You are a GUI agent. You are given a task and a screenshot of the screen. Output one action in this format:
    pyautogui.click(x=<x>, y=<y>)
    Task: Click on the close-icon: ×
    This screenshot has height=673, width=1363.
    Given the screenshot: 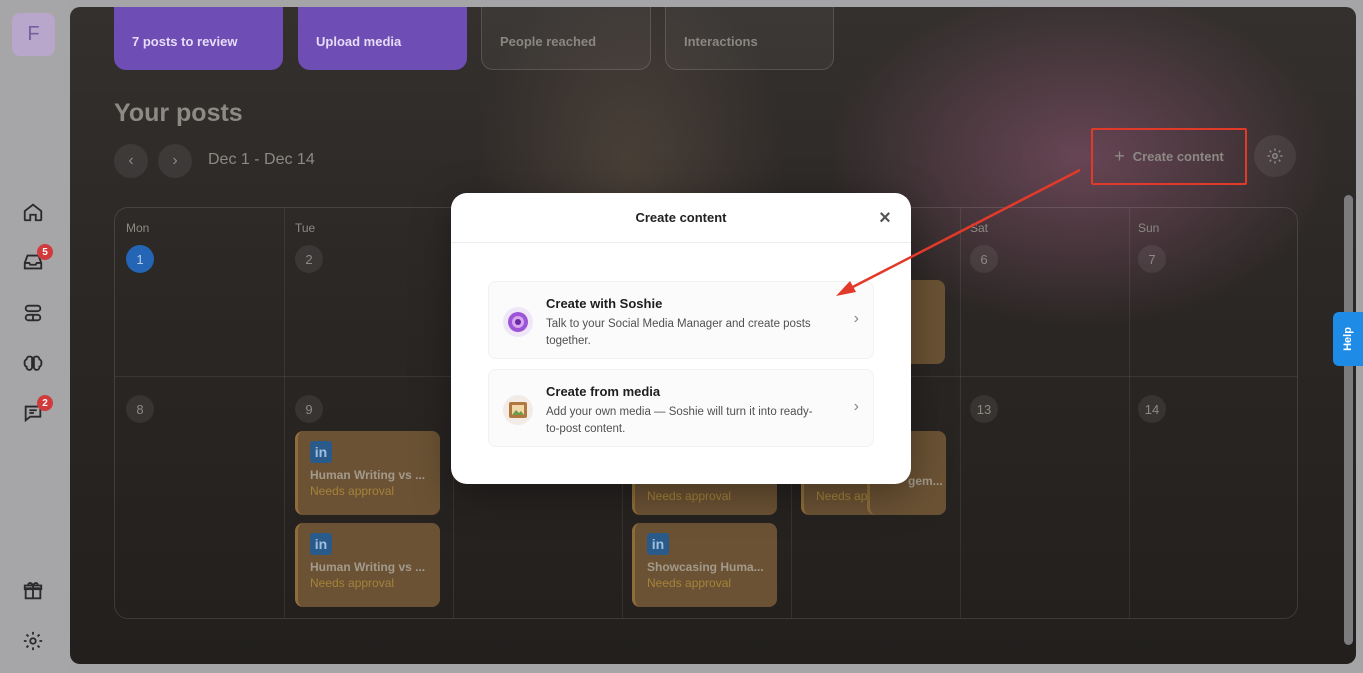 What is the action you would take?
    pyautogui.click(x=885, y=218)
    